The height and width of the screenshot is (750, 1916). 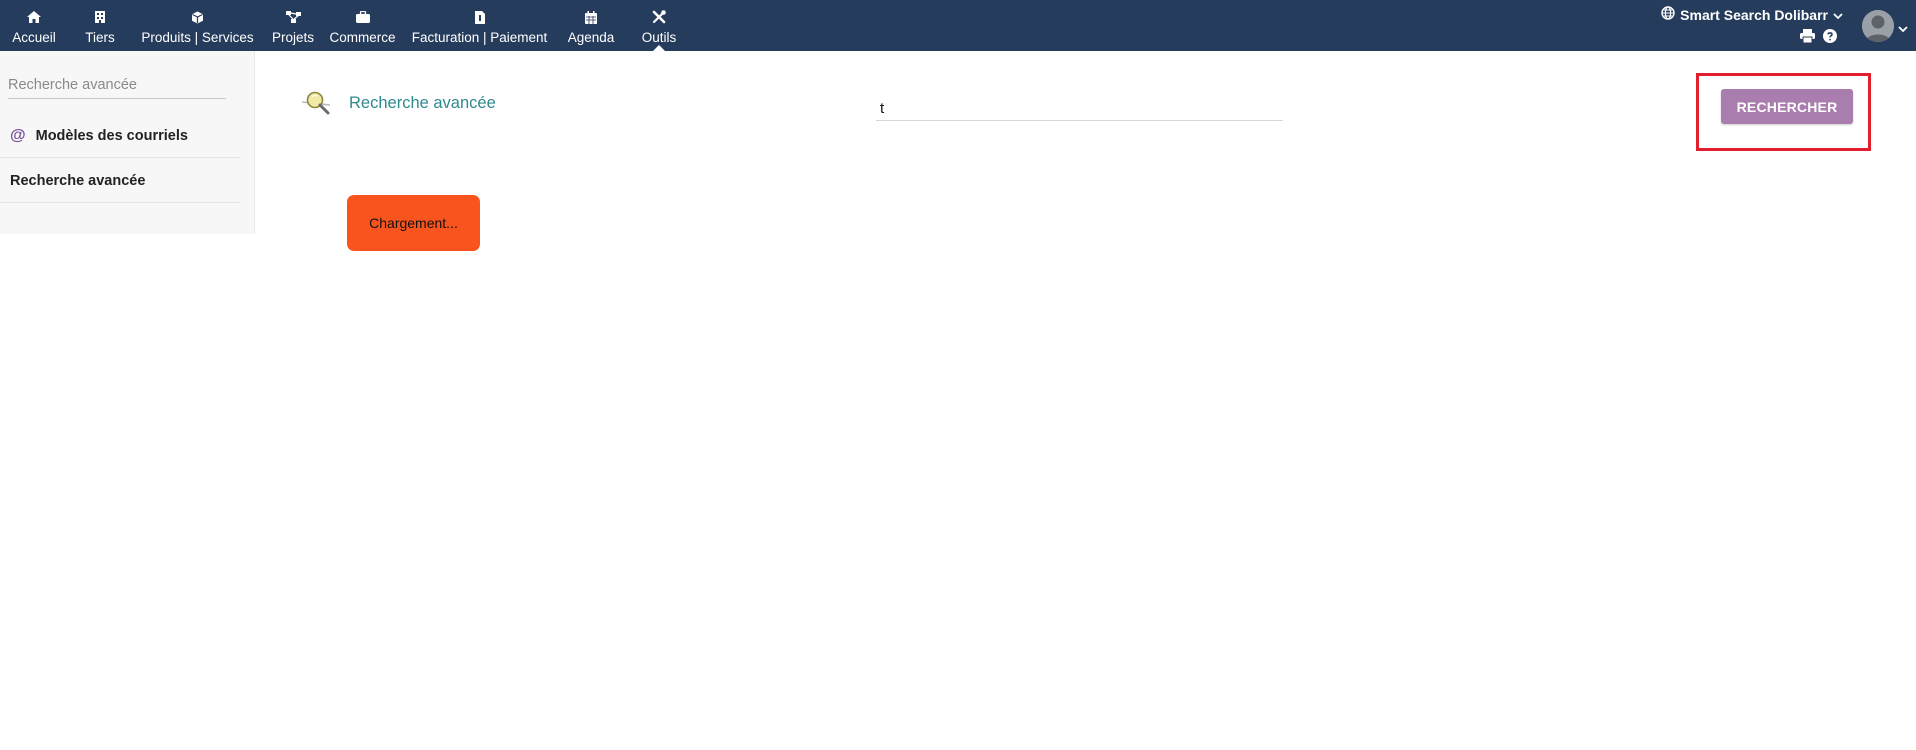 I want to click on company-name: Smart Search Dolibarr, so click(x=1754, y=14).